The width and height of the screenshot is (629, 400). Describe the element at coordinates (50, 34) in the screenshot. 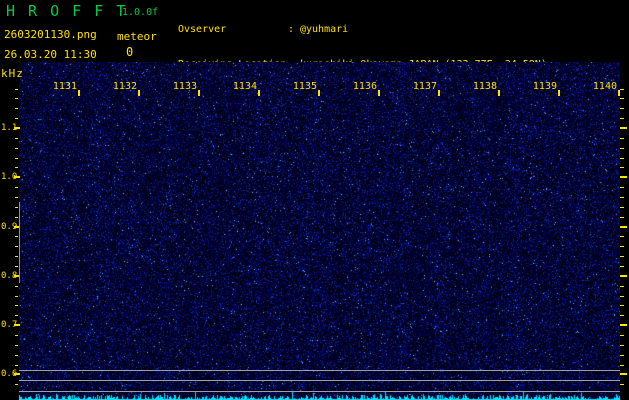

I see `output-filename: 2603201130.png` at that location.